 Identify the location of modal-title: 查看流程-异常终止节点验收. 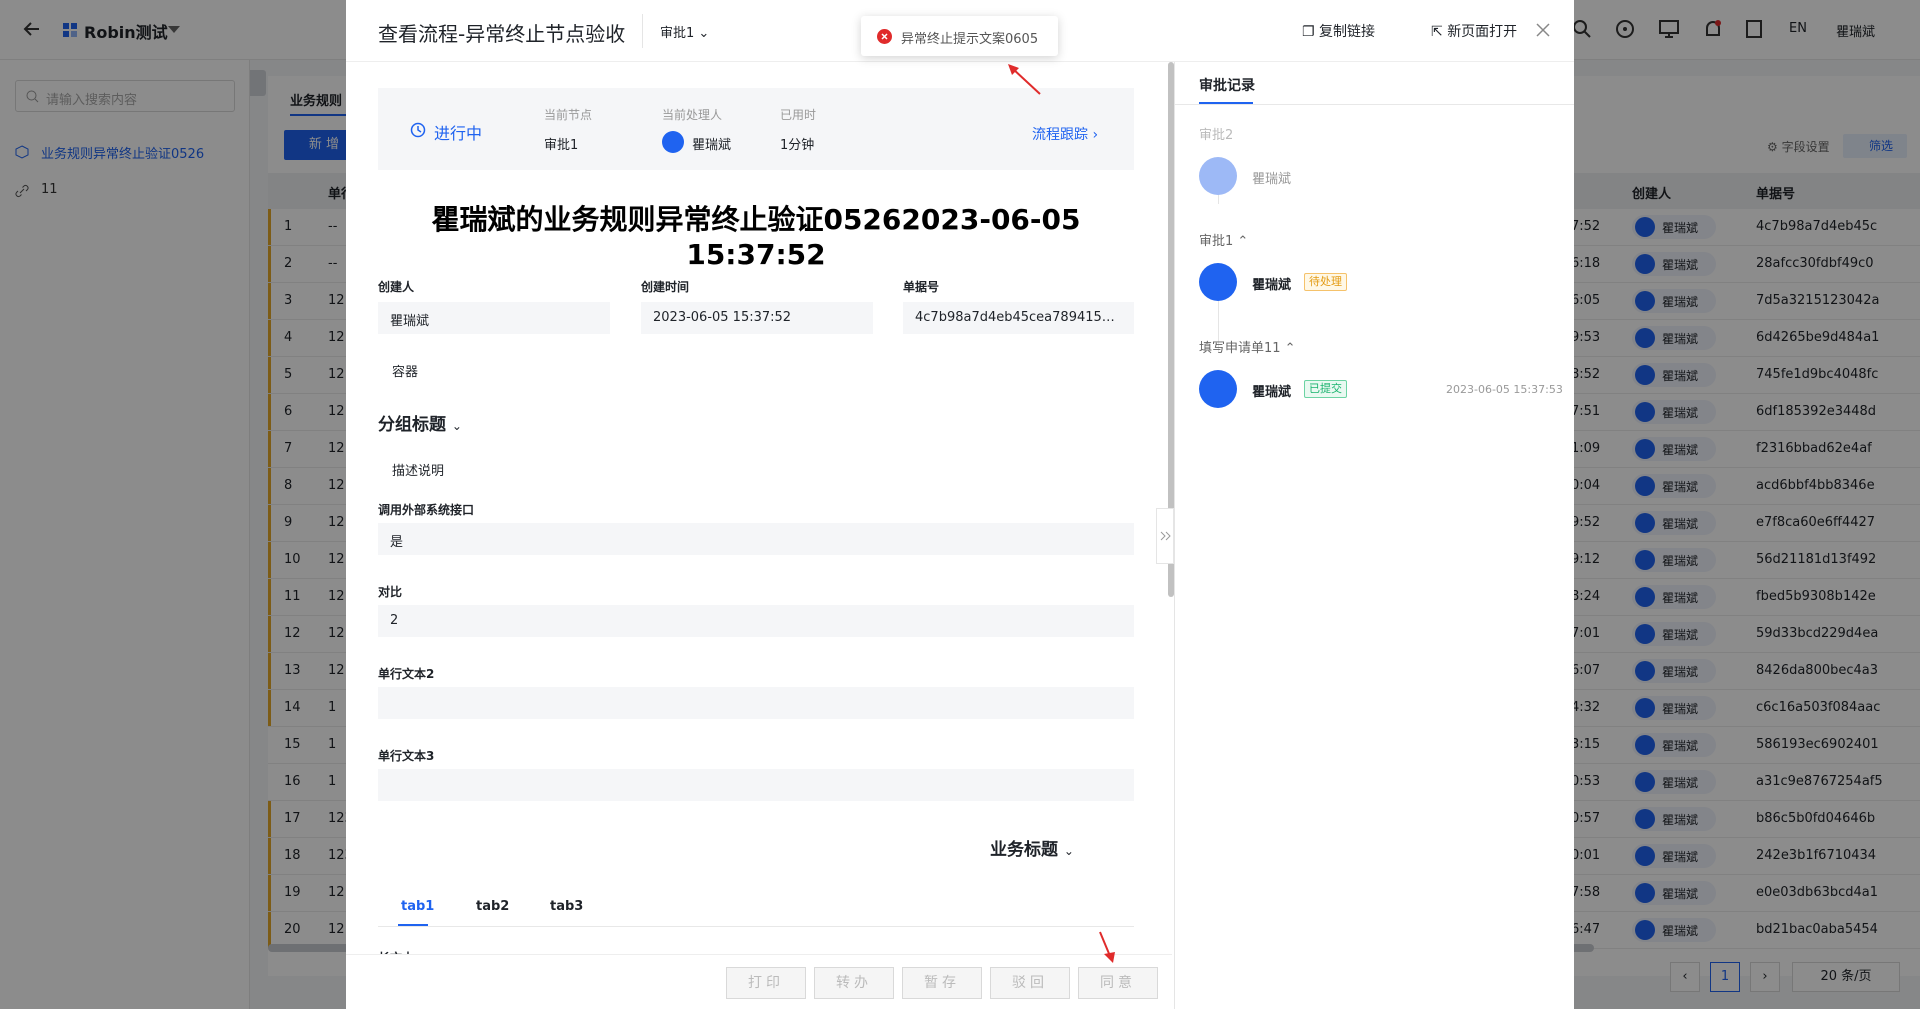
(502, 34).